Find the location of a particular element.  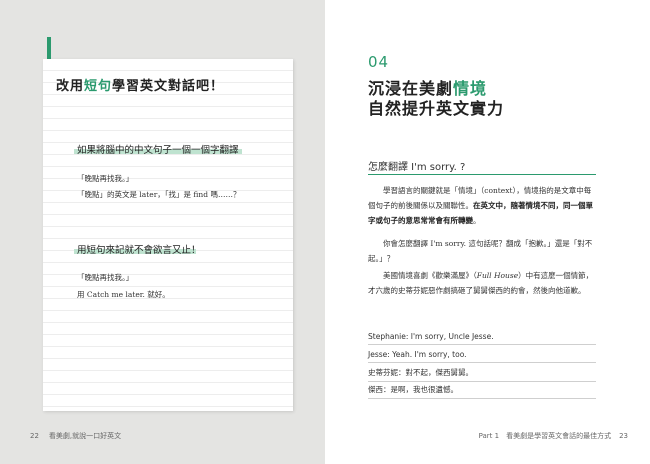

chapter-number: 04 is located at coordinates (379, 62).